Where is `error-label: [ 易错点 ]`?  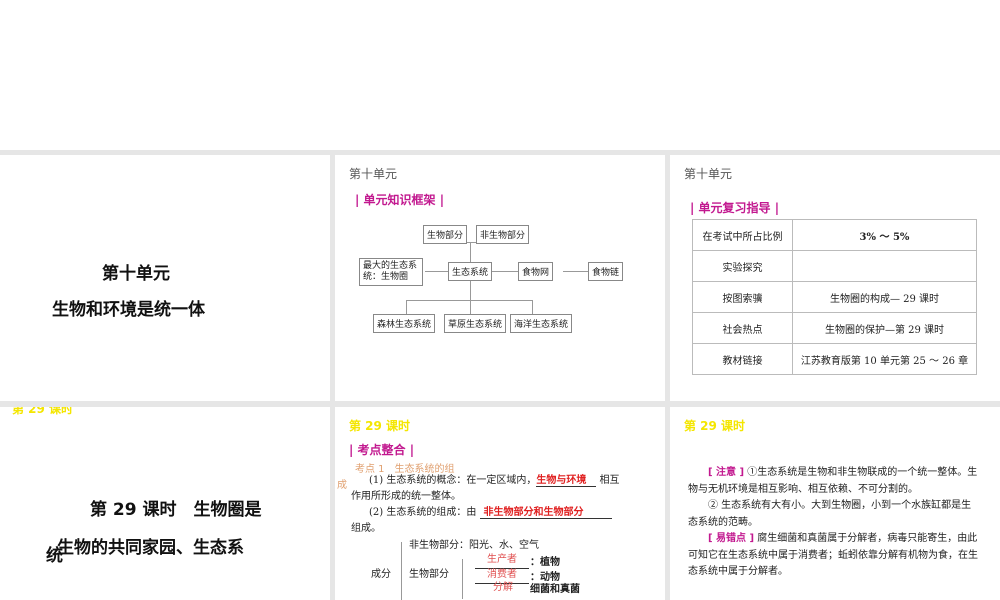 error-label: [ 易错点 ] is located at coordinates (731, 538).